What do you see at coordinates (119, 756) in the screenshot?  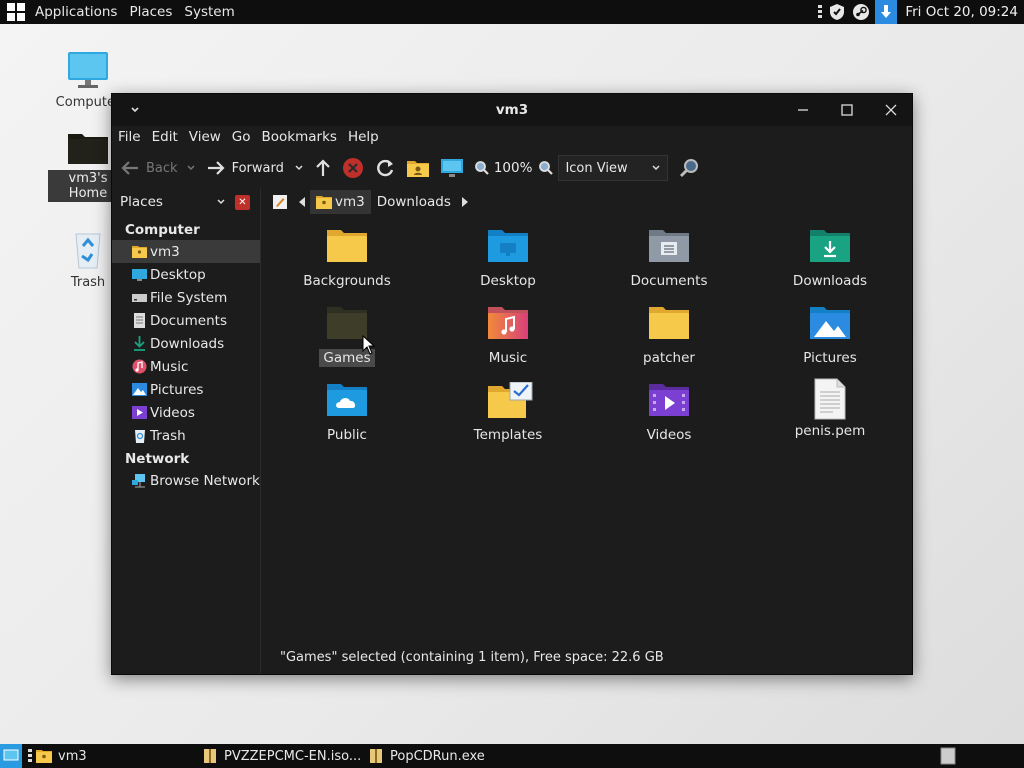 I see `task-vm3: vm3` at bounding box center [119, 756].